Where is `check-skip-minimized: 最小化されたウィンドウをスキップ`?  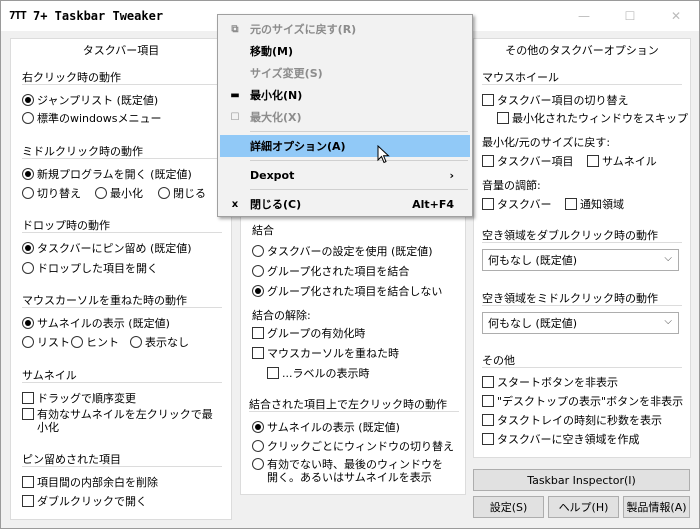 check-skip-minimized: 最小化されたウィンドウをスキップ is located at coordinates (592, 118).